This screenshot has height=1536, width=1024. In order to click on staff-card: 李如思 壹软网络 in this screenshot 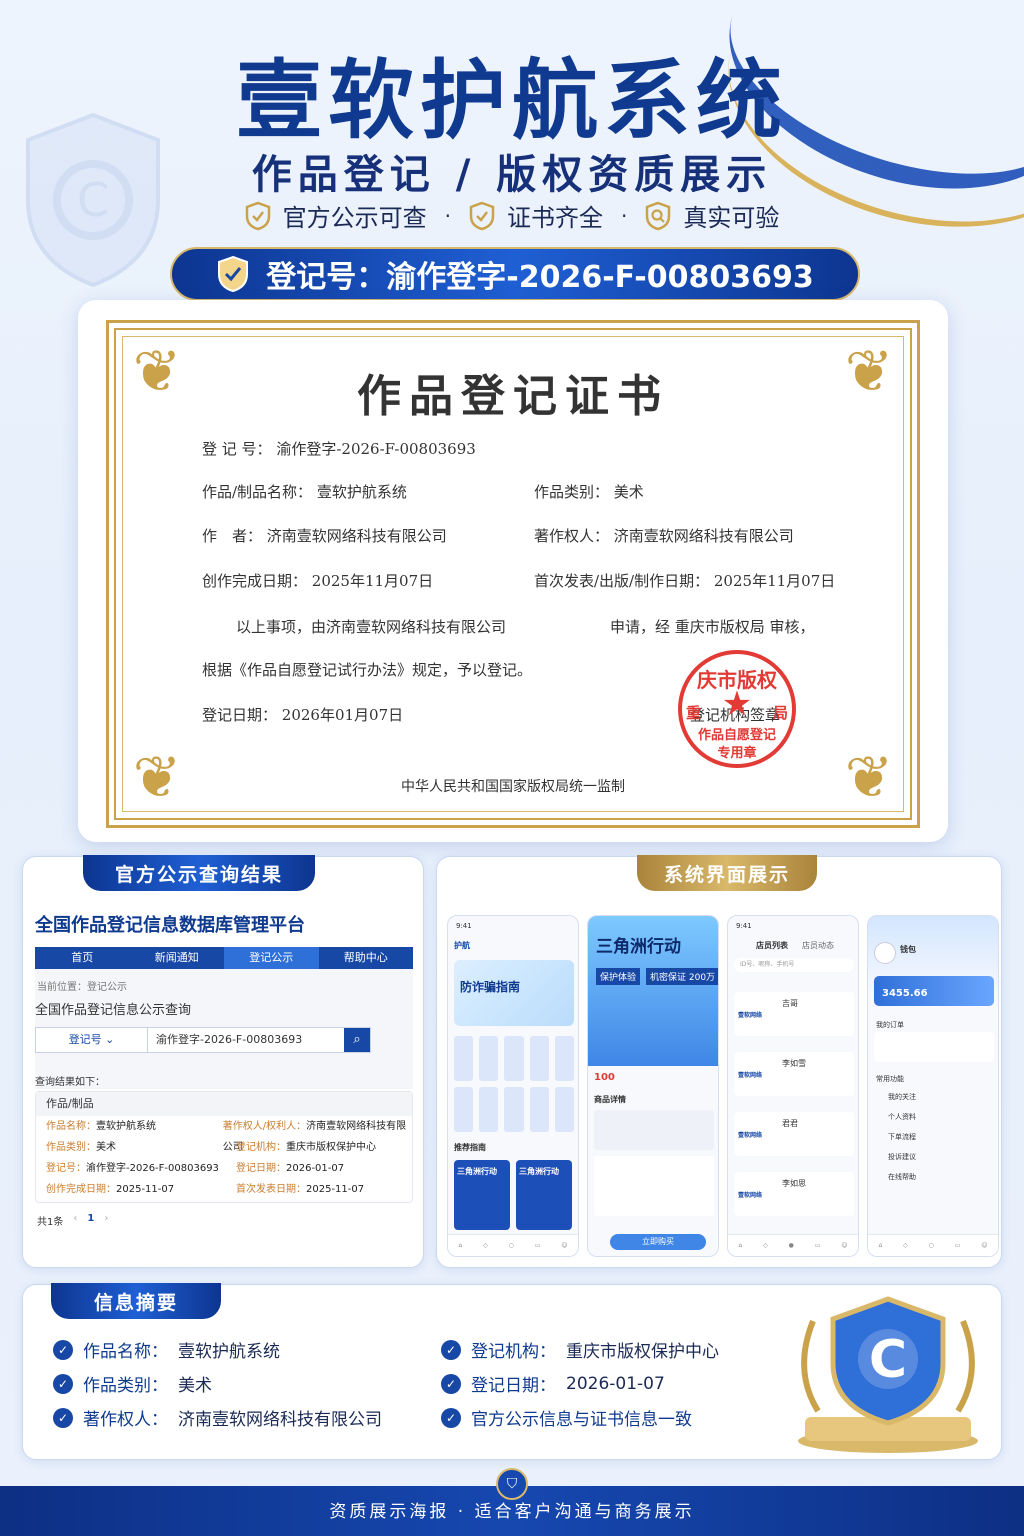, I will do `click(794, 1194)`.